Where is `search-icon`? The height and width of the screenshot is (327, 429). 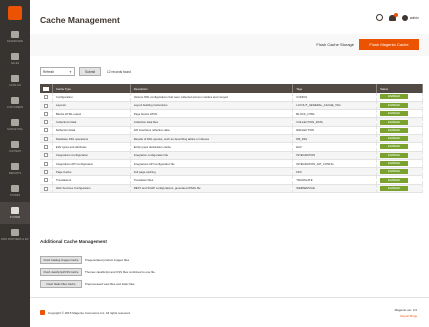 search-icon is located at coordinates (379, 17).